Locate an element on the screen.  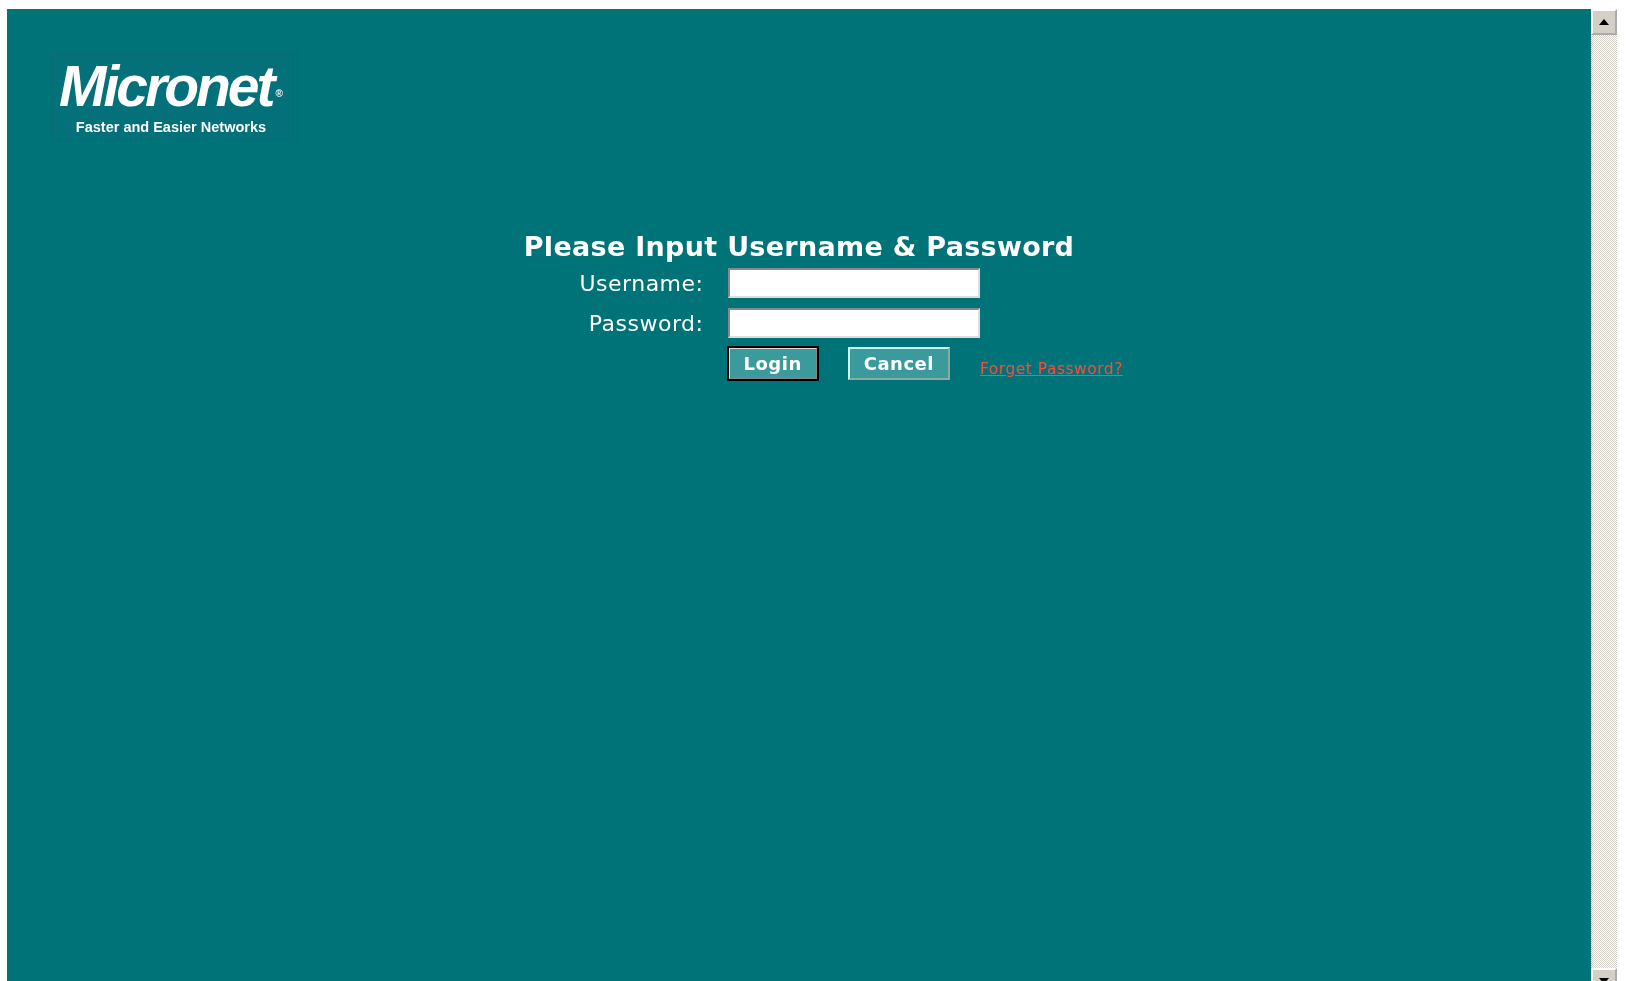
forgot-password-link: Forget Password? is located at coordinates (1051, 368).